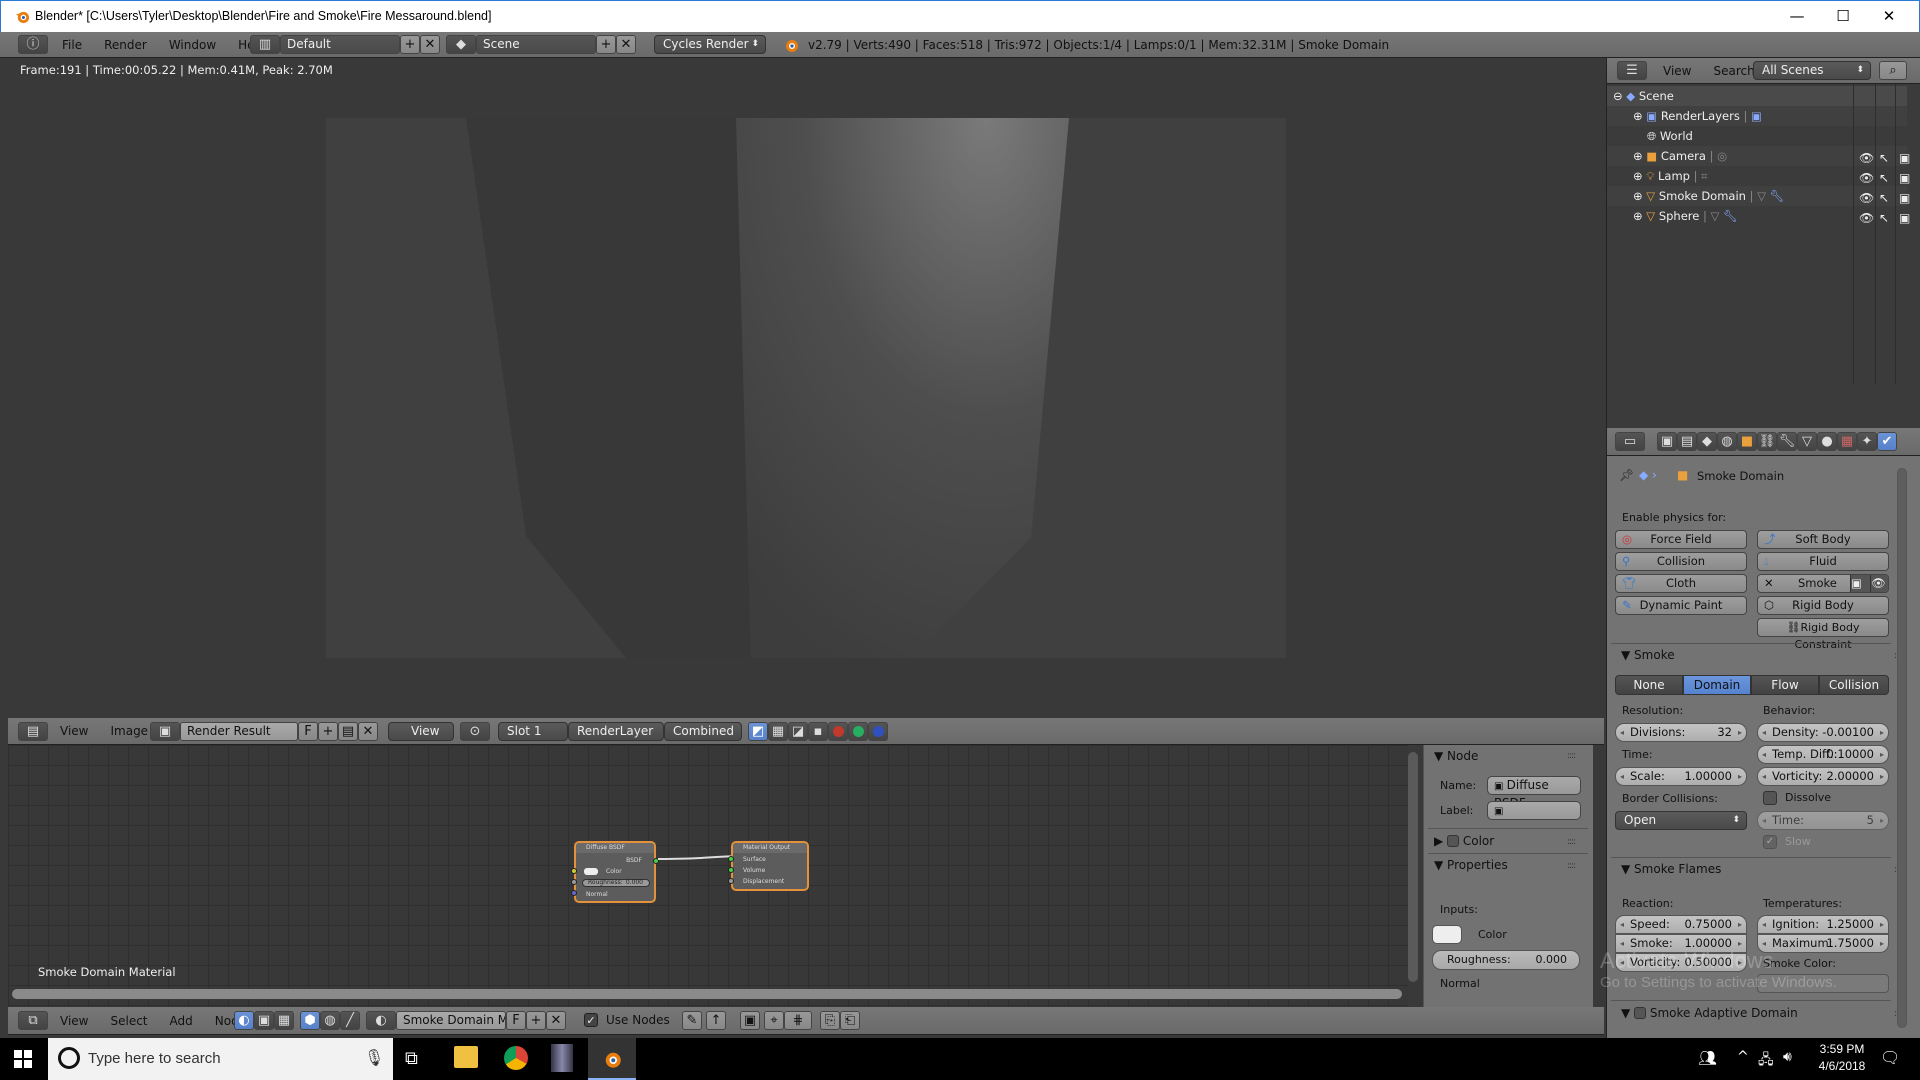 This screenshot has width=1920, height=1080. Describe the element at coordinates (606, 44) in the screenshot. I see `add-scene-button: +` at that location.